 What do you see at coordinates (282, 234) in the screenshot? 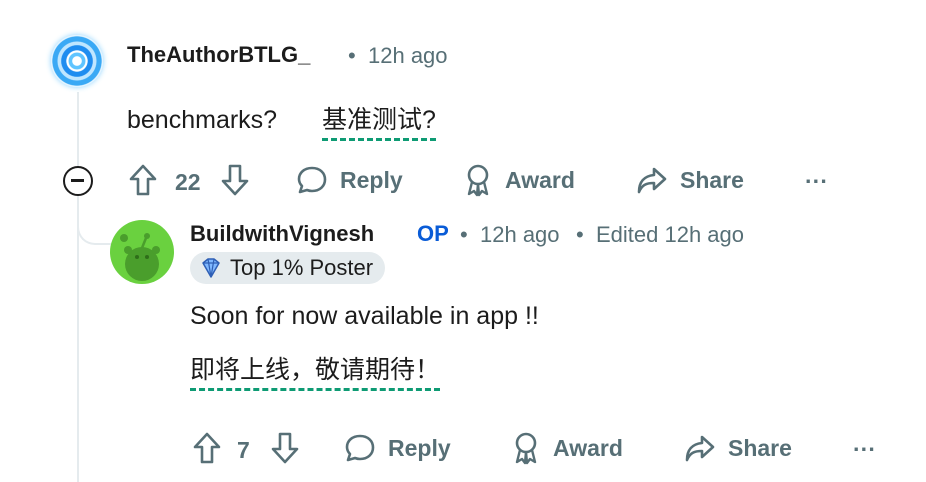
I see `reply-author: BuildwithVignesh` at bounding box center [282, 234].